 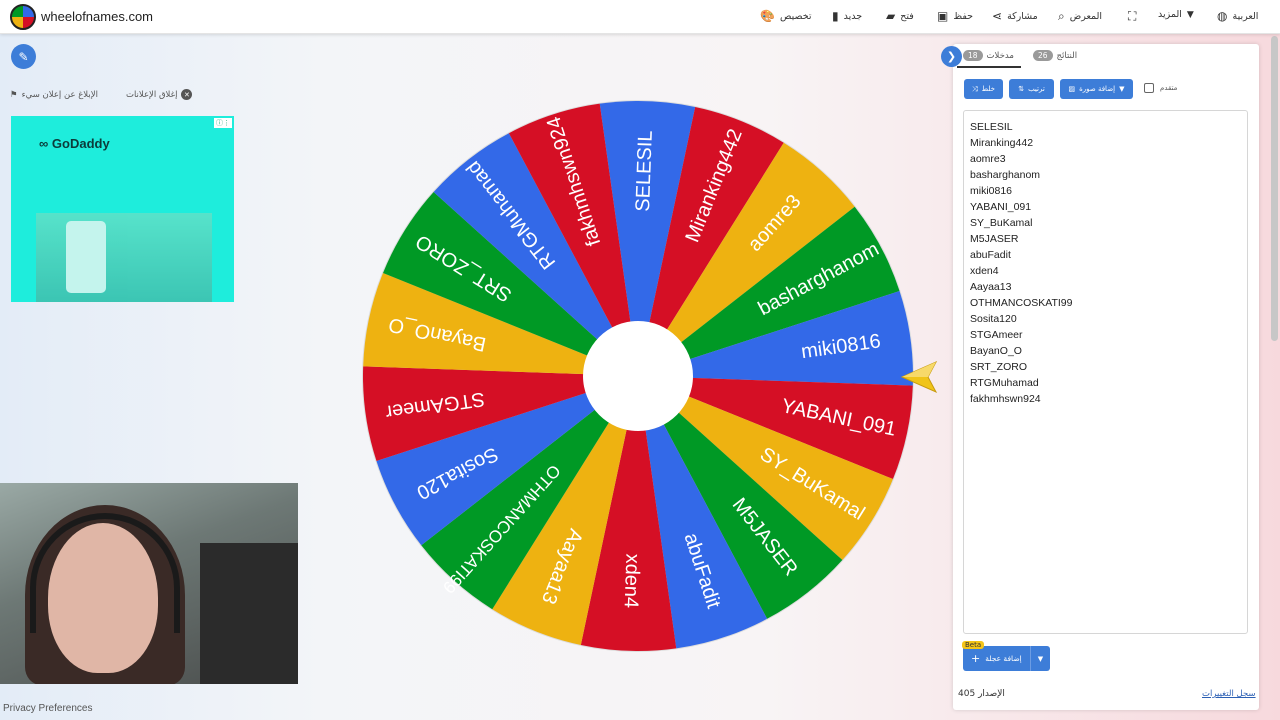 I want to click on tab-results: 26 النتائج, so click(x=1055, y=55).